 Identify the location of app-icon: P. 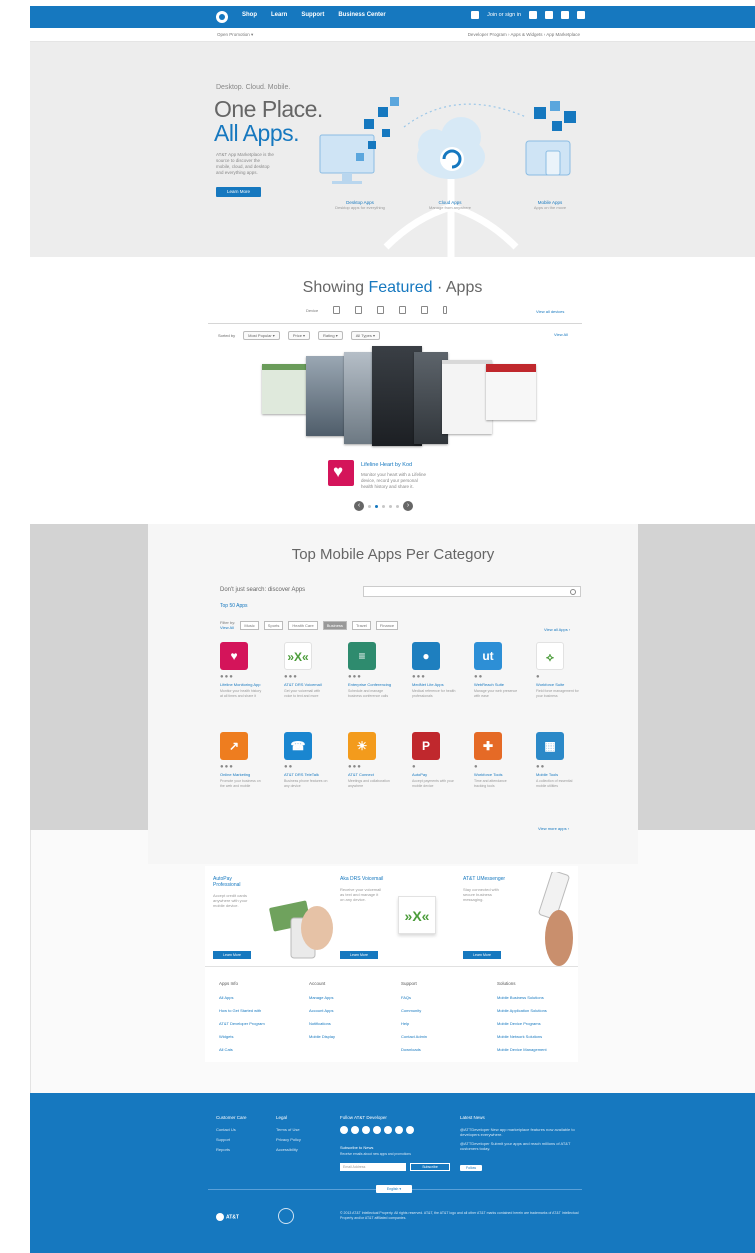
(426, 746).